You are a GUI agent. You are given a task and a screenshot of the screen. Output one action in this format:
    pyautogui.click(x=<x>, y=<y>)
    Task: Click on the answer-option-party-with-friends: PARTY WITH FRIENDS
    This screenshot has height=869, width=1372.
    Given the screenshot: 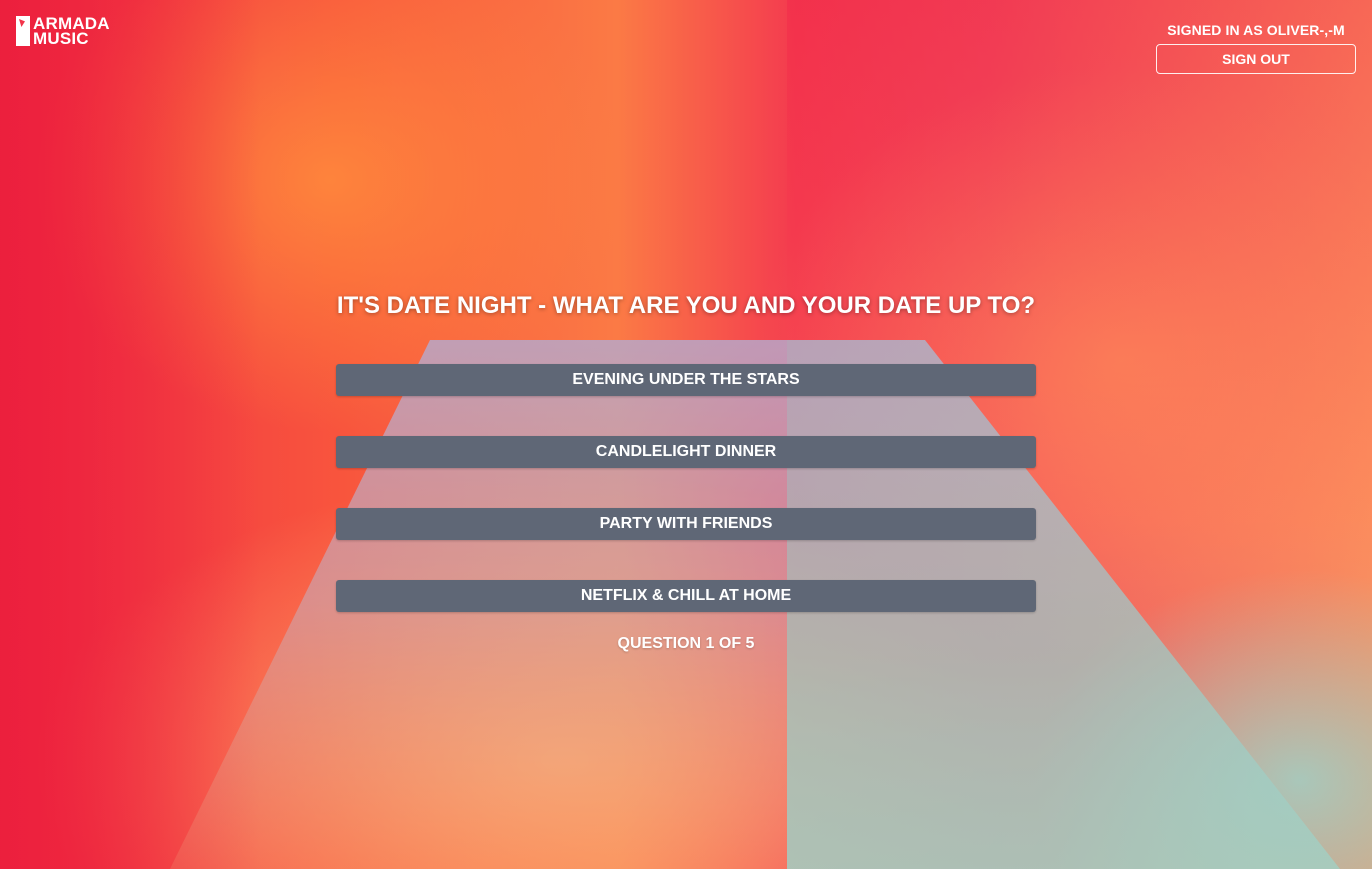 What is the action you would take?
    pyautogui.click(x=686, y=524)
    